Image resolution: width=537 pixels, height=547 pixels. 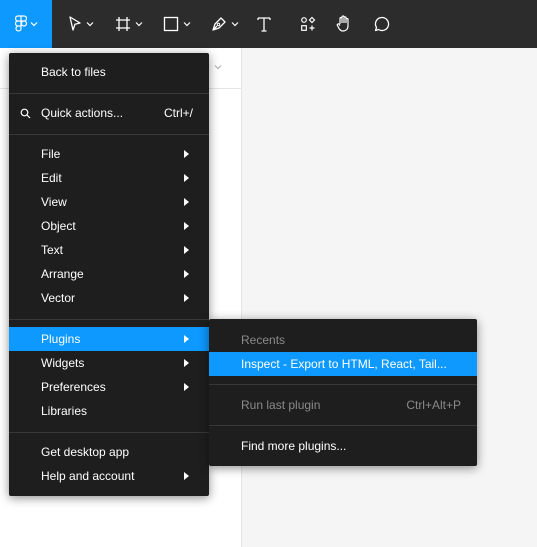 What do you see at coordinates (62, 274) in the screenshot?
I see `menu-item-label: Arrange` at bounding box center [62, 274].